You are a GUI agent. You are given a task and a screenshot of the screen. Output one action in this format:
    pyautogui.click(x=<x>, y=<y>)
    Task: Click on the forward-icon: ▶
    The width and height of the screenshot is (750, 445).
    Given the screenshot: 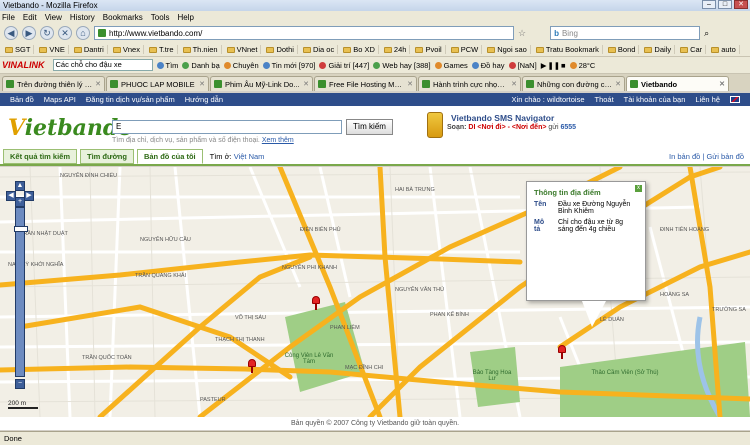 What is the action you would take?
    pyautogui.click(x=29, y=33)
    